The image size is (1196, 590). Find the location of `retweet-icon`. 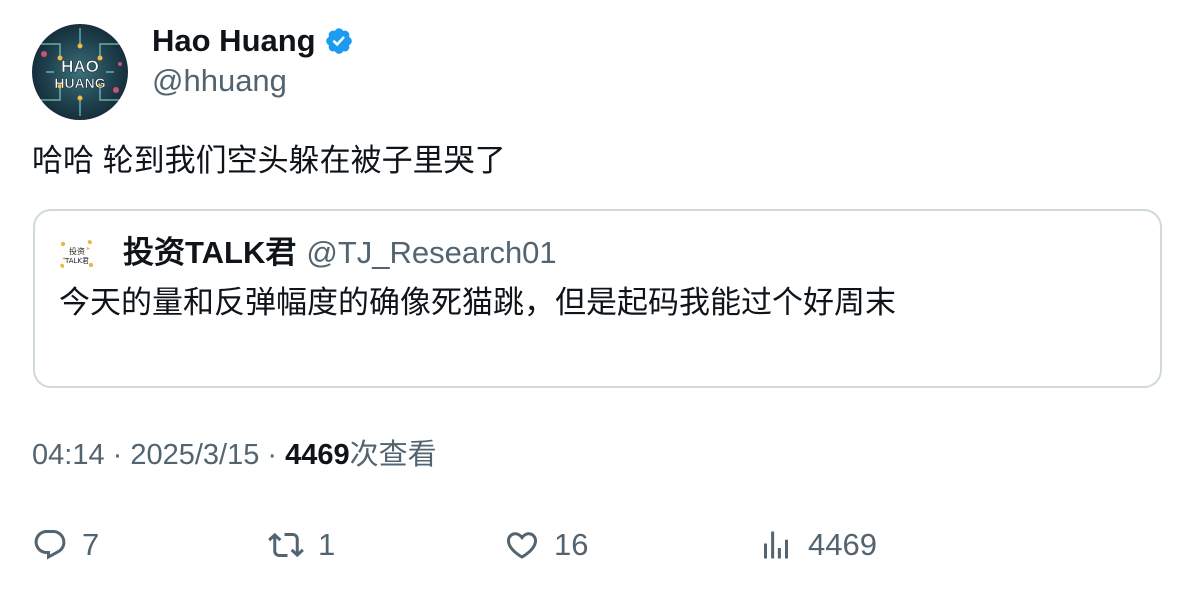

retweet-icon is located at coordinates (286, 545).